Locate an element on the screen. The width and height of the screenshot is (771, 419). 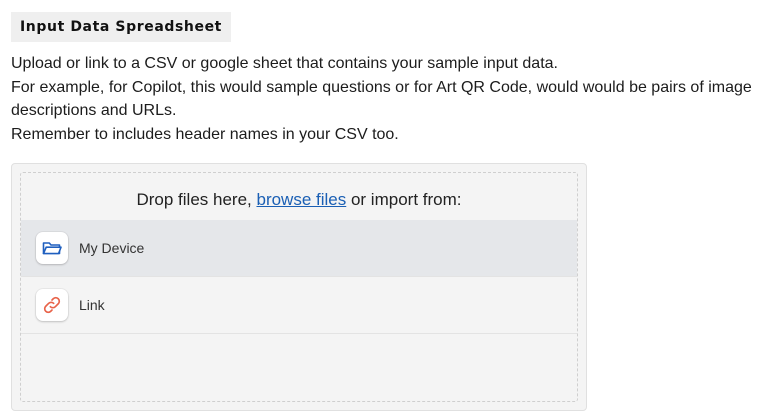
section-title: Input Data Spreadsheet is located at coordinates (121, 27).